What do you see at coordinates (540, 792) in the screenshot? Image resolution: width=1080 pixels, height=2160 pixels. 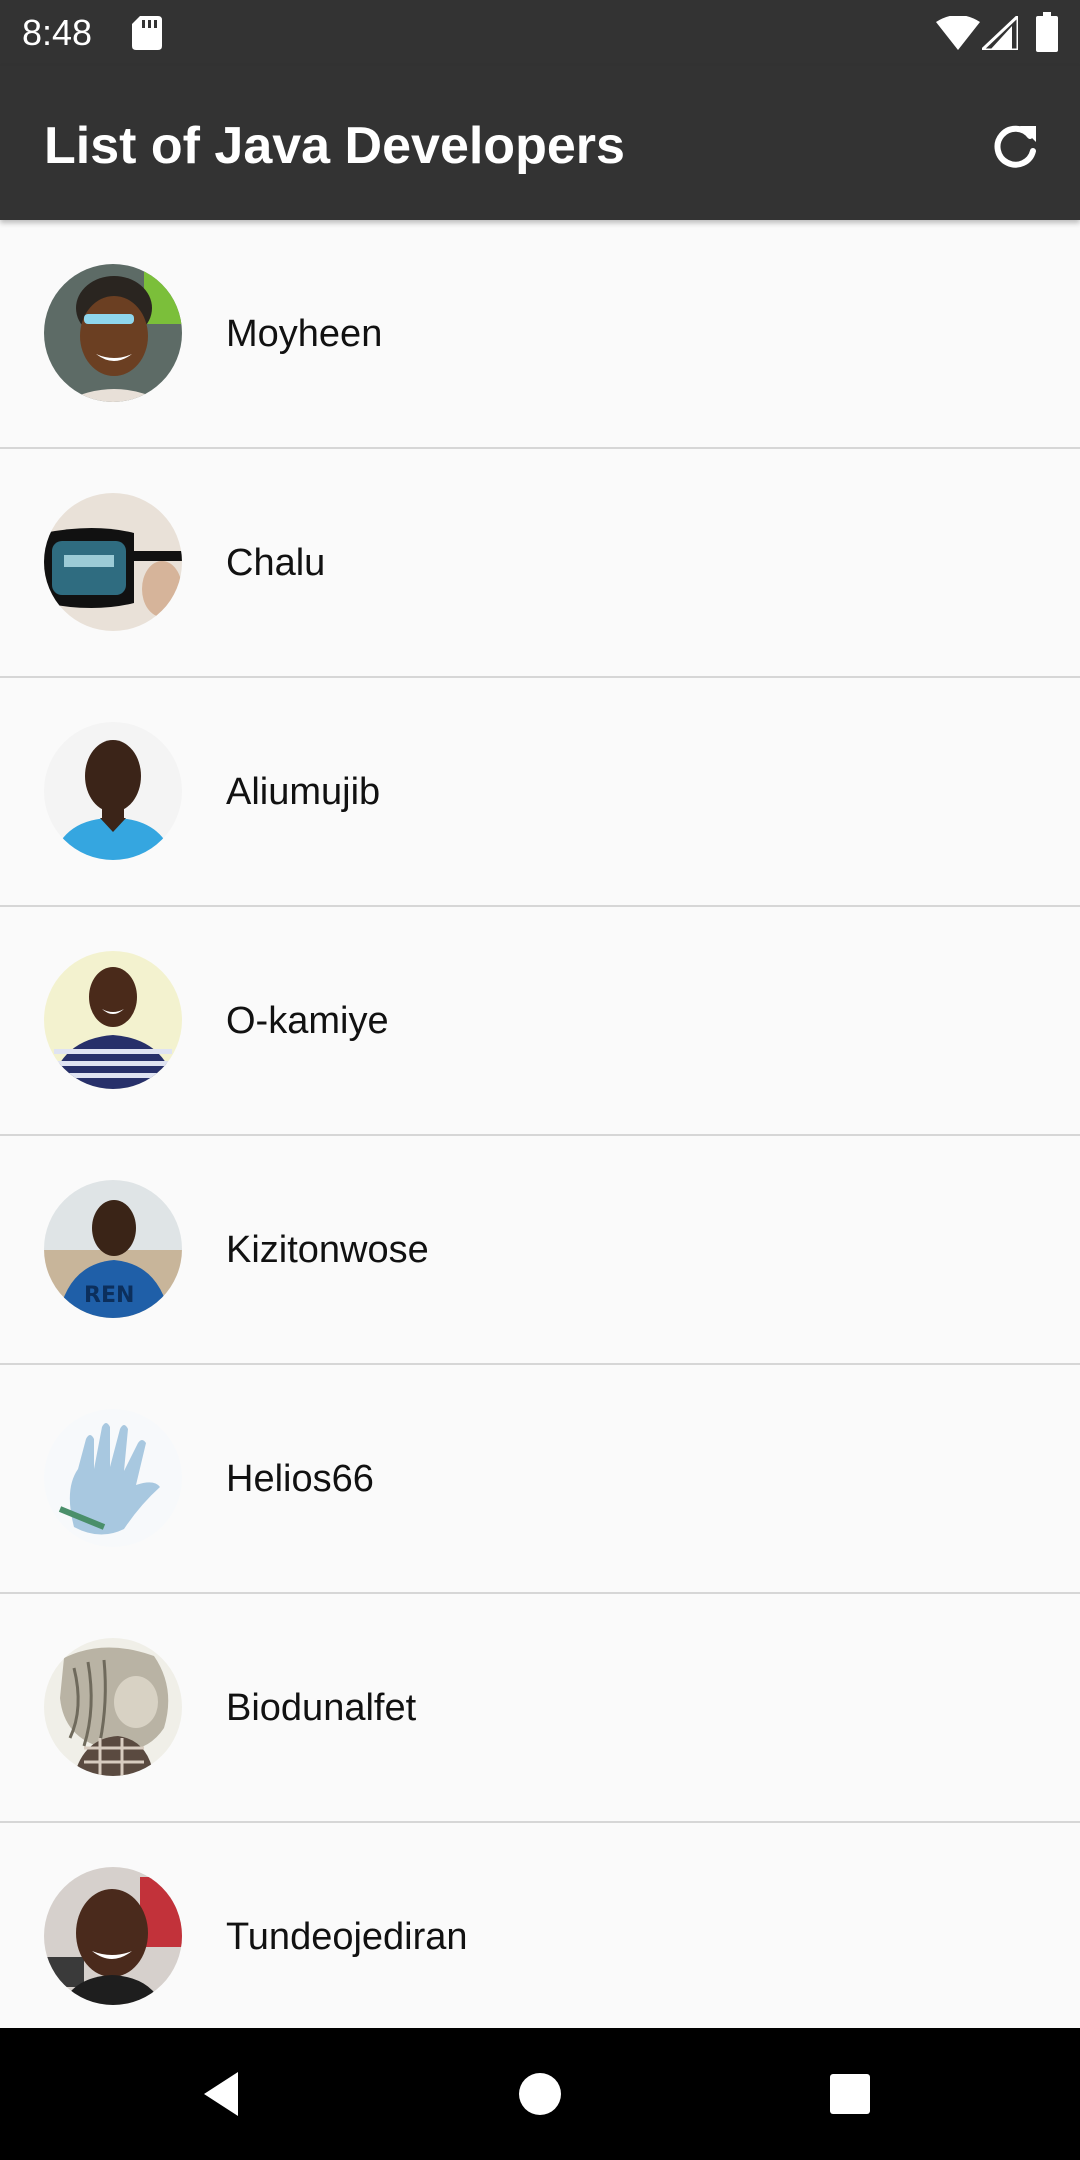 I see `list-item: Aliumujib` at bounding box center [540, 792].